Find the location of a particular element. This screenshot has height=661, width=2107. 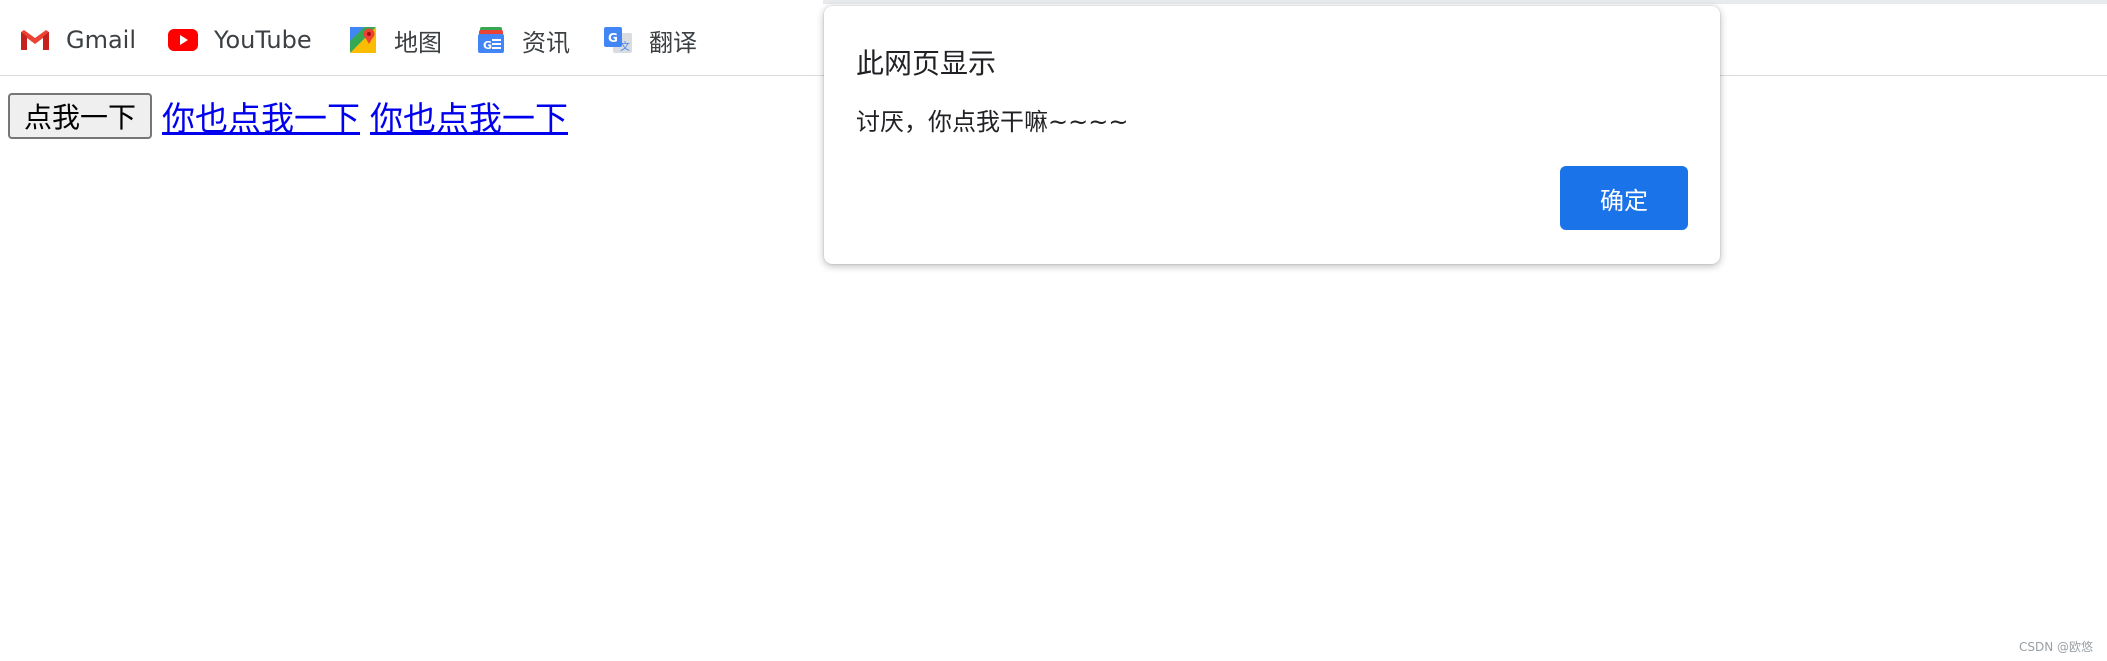

watermark: CSDN @欧悠 is located at coordinates (2055, 647).